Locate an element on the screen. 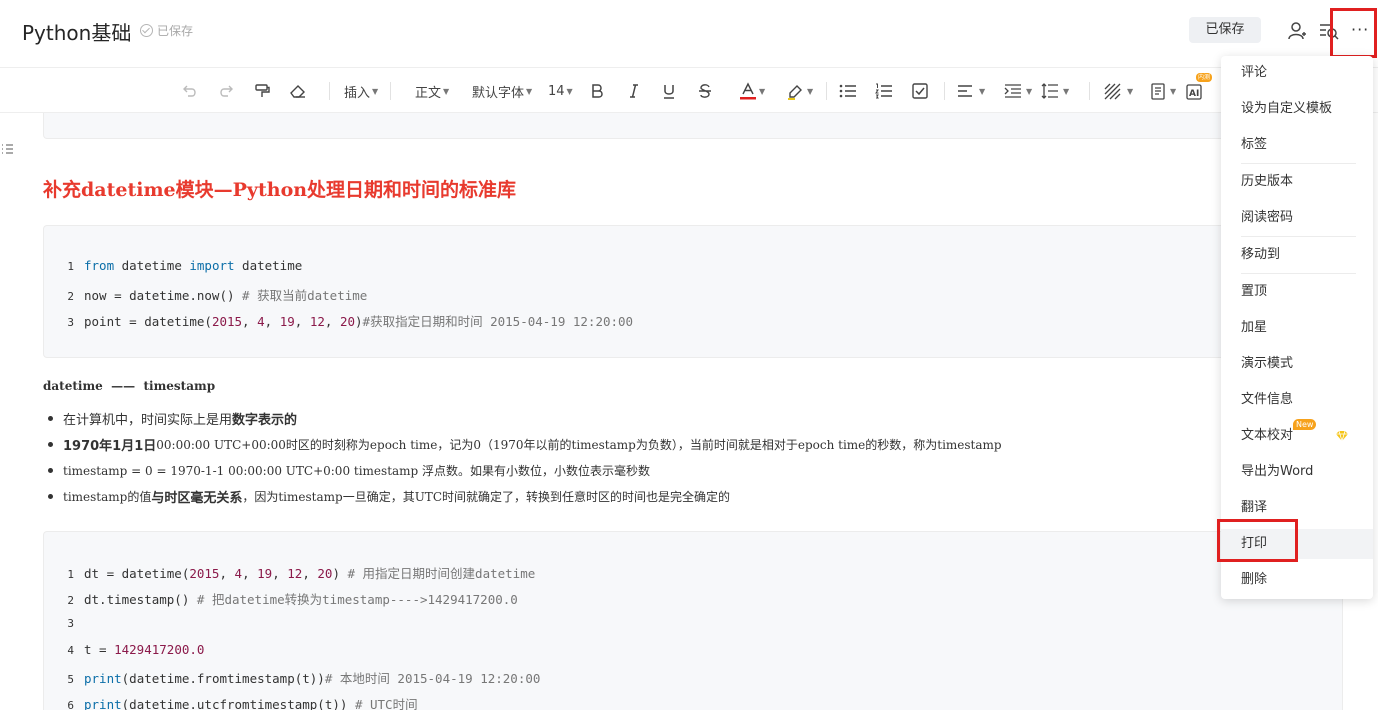 This screenshot has width=1378, height=710. line-number: 5 is located at coordinates (70, 679).